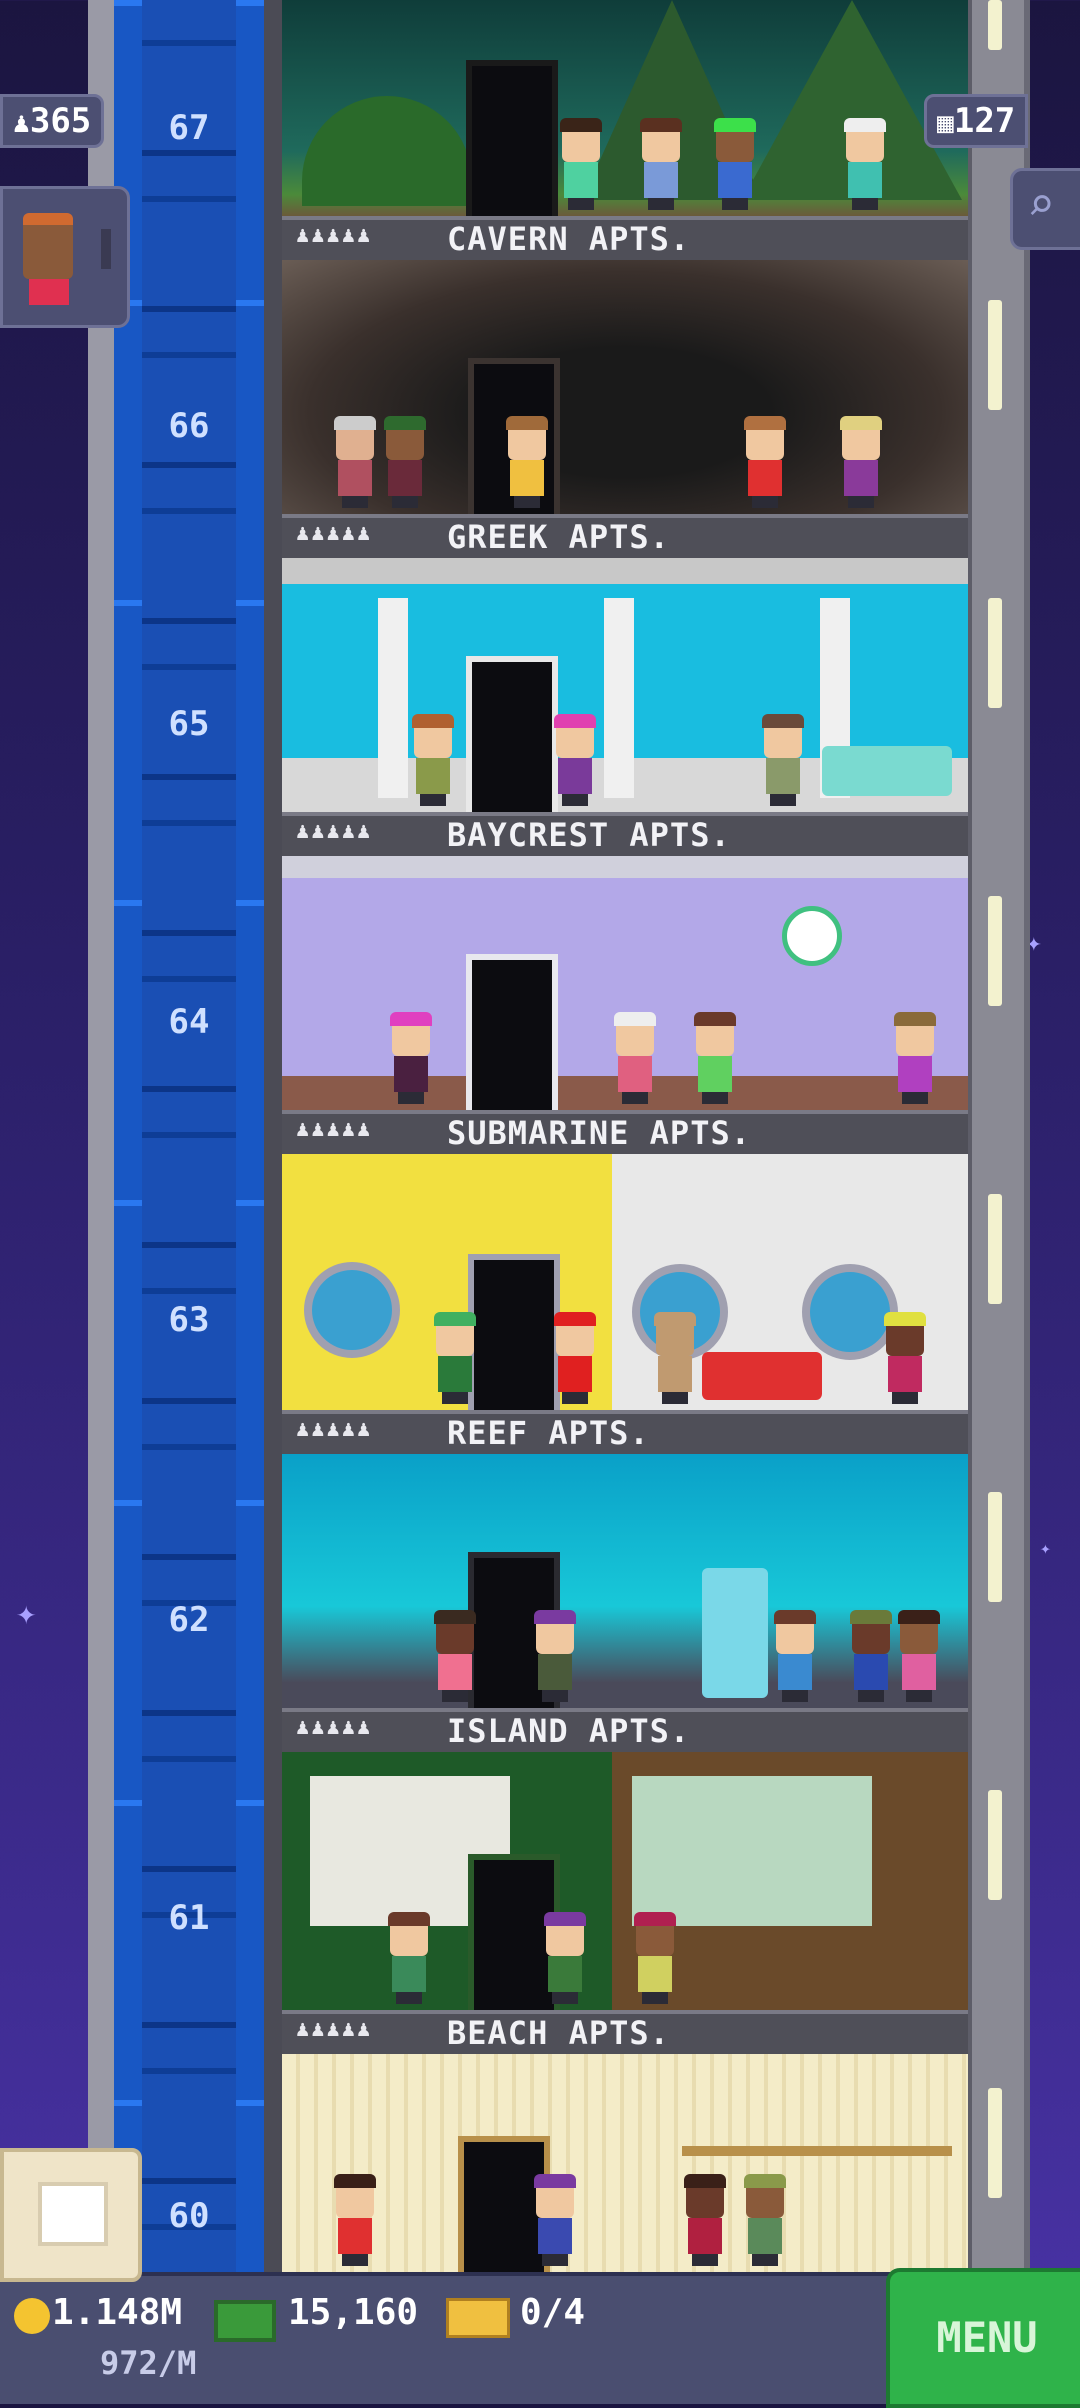 The width and height of the screenshot is (1080, 2408). What do you see at coordinates (189, 724) in the screenshot?
I see `floor-number-65: 65` at bounding box center [189, 724].